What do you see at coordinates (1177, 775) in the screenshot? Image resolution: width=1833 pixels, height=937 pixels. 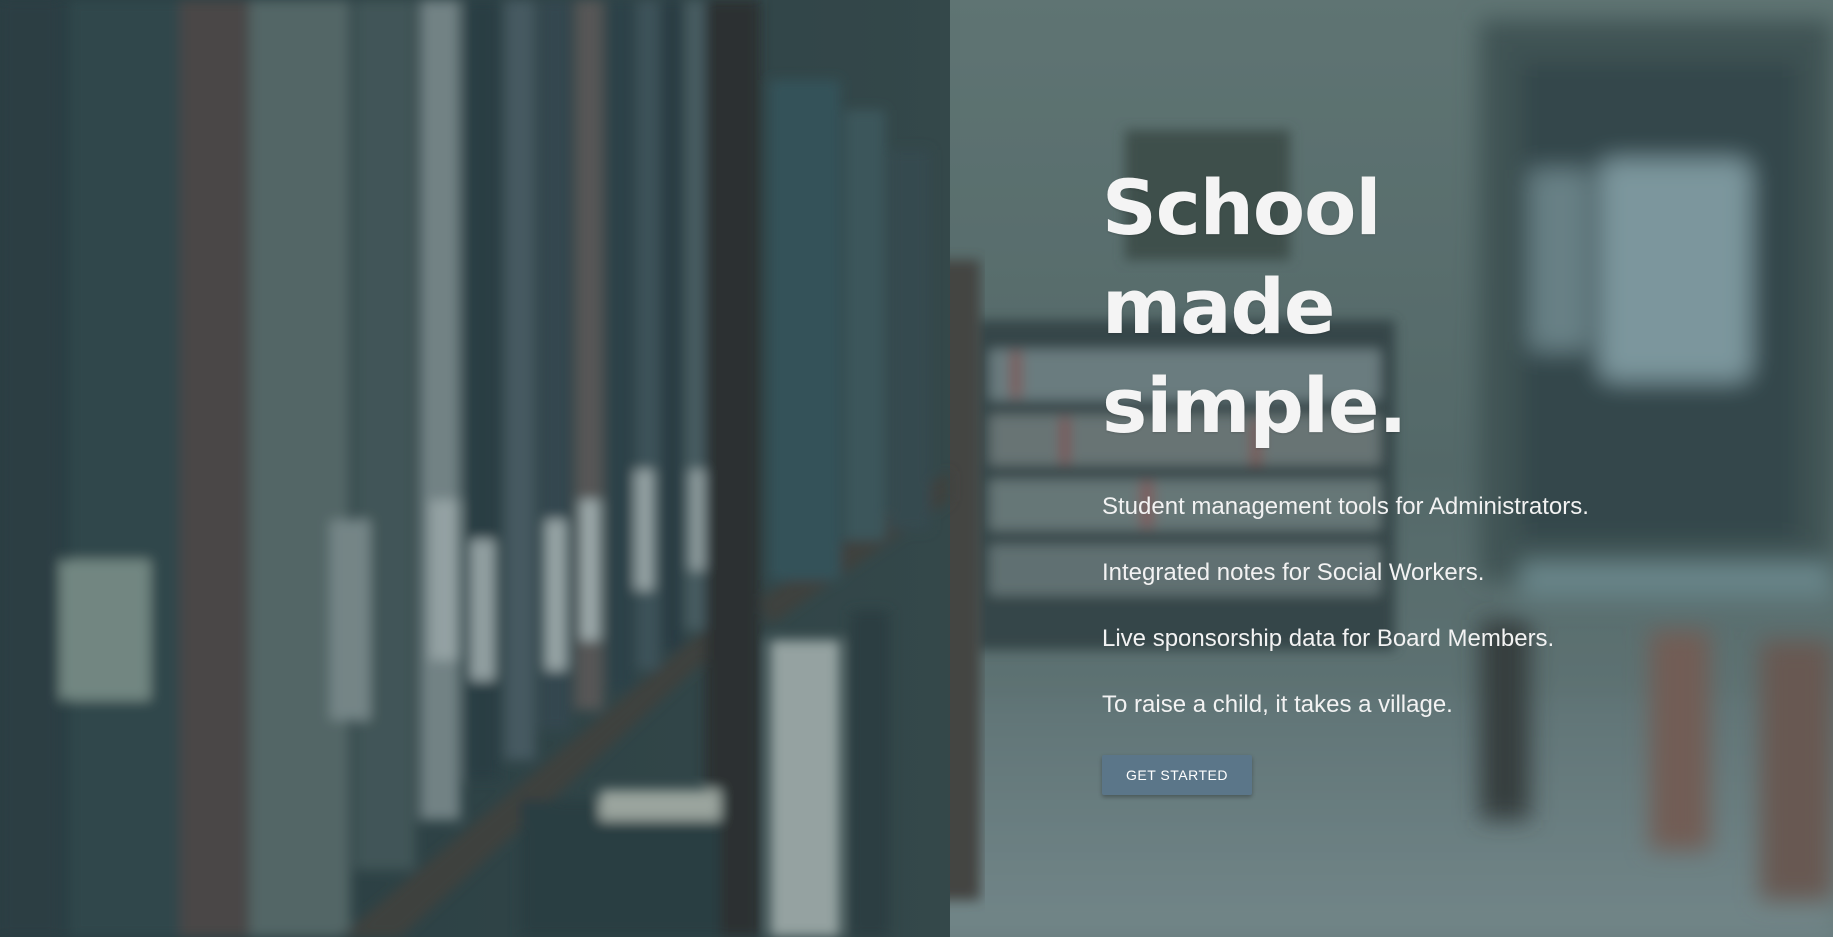 I see `get-started-button: GET STARTED` at bounding box center [1177, 775].